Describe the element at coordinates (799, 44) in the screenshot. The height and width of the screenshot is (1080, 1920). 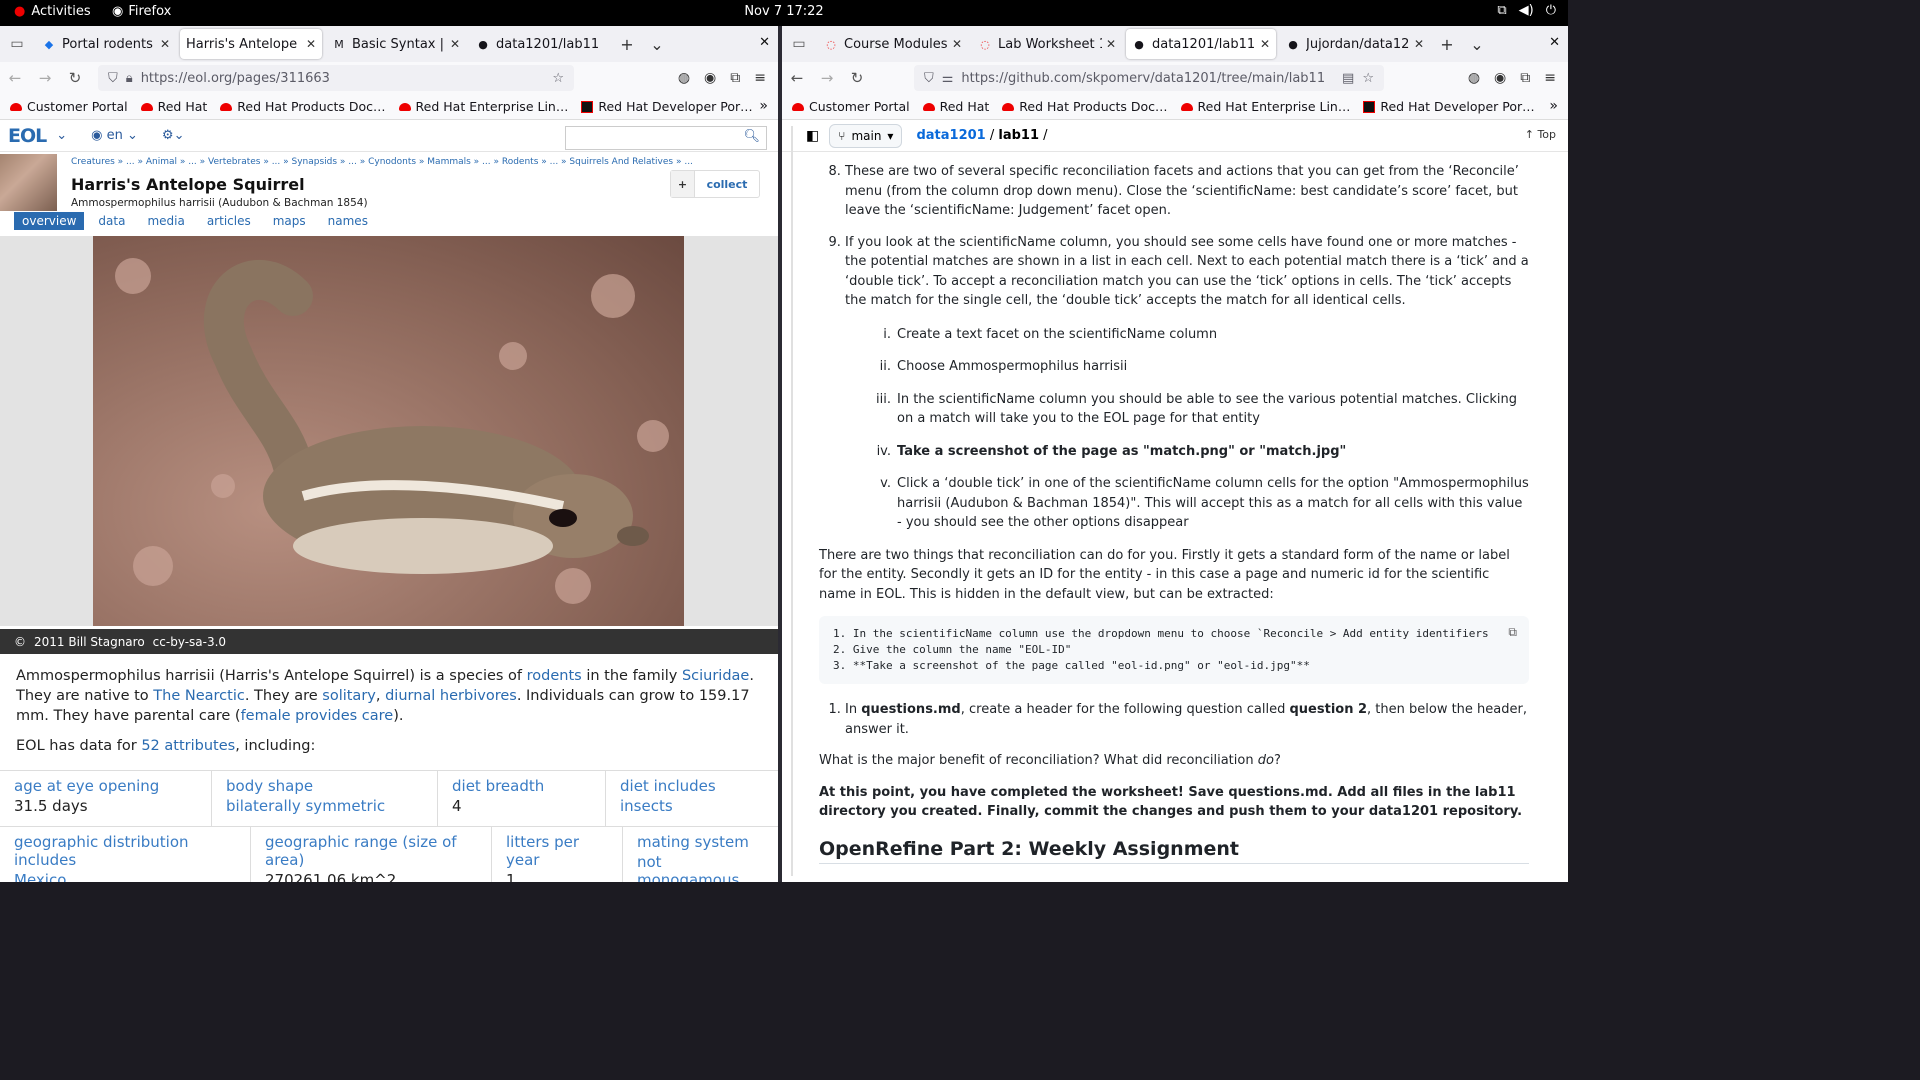
I see `firefox-view-icon: ▭` at that location.